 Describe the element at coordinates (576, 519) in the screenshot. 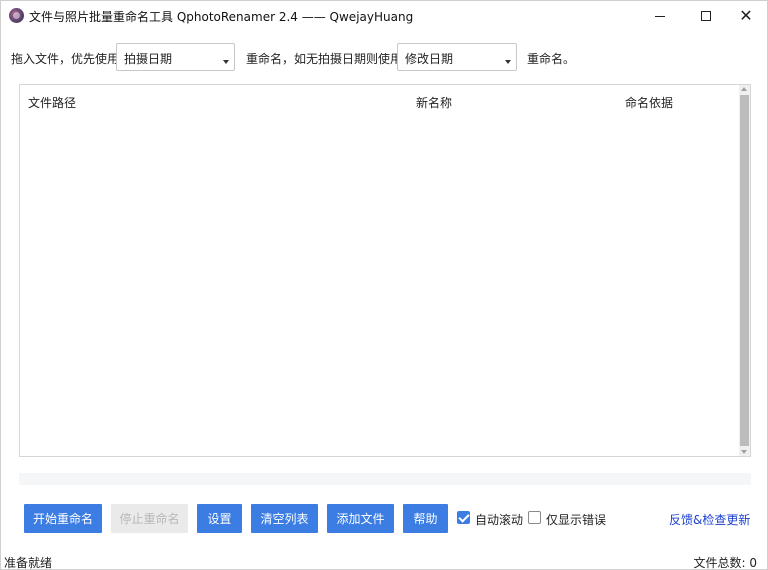

I see `errors-only-label: 仅显示错误` at that location.